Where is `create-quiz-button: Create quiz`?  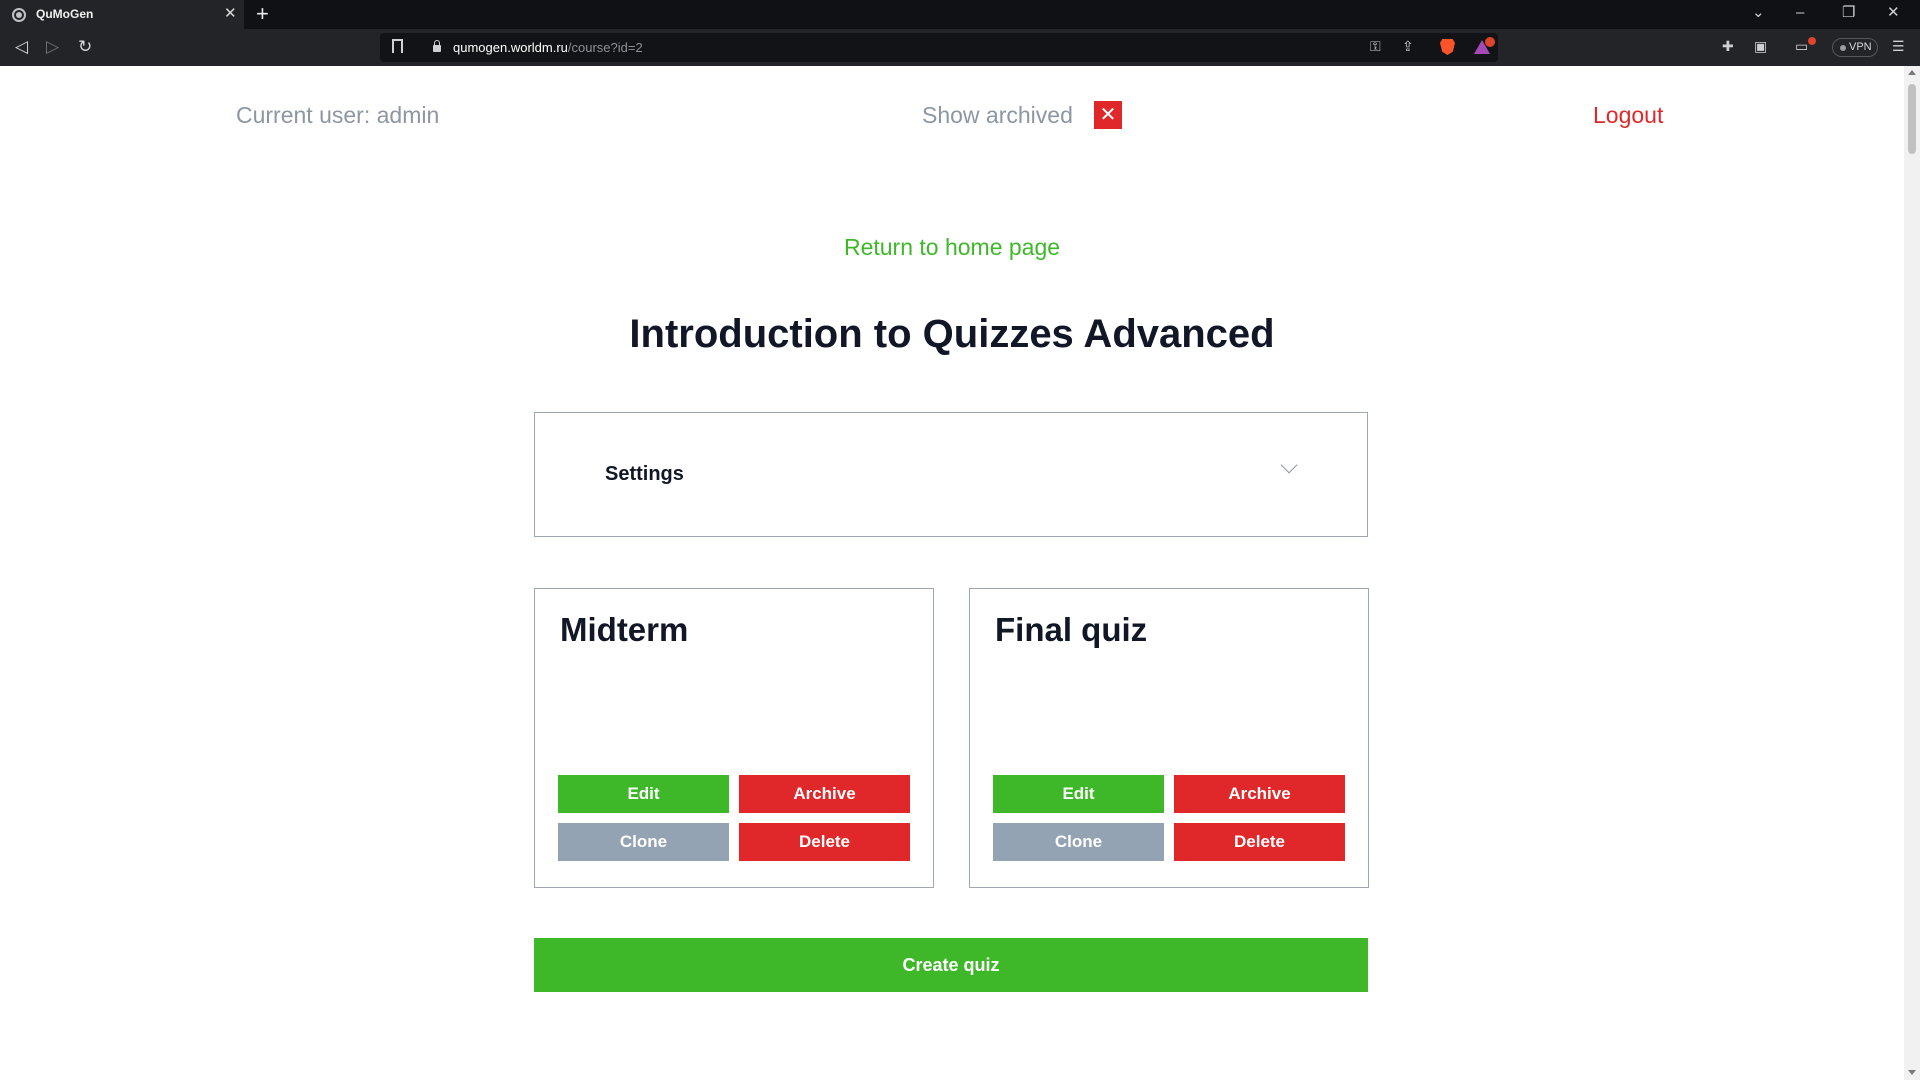
create-quiz-button: Create quiz is located at coordinates (951, 965).